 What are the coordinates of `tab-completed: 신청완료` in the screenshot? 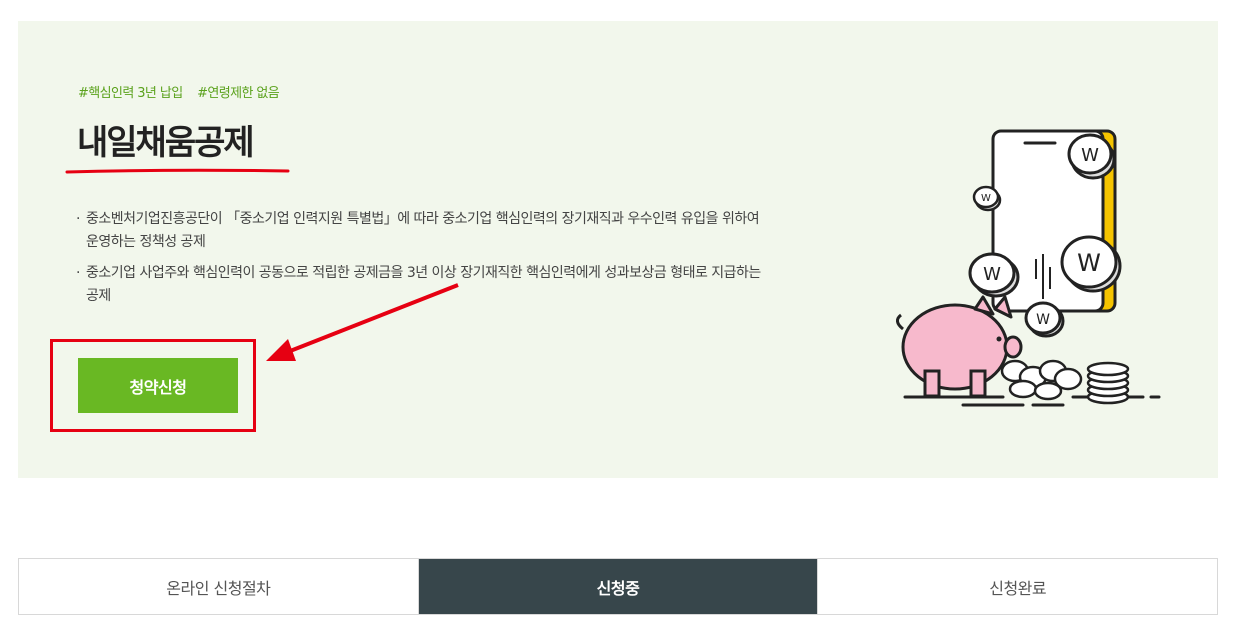 It's located at (1017, 586).